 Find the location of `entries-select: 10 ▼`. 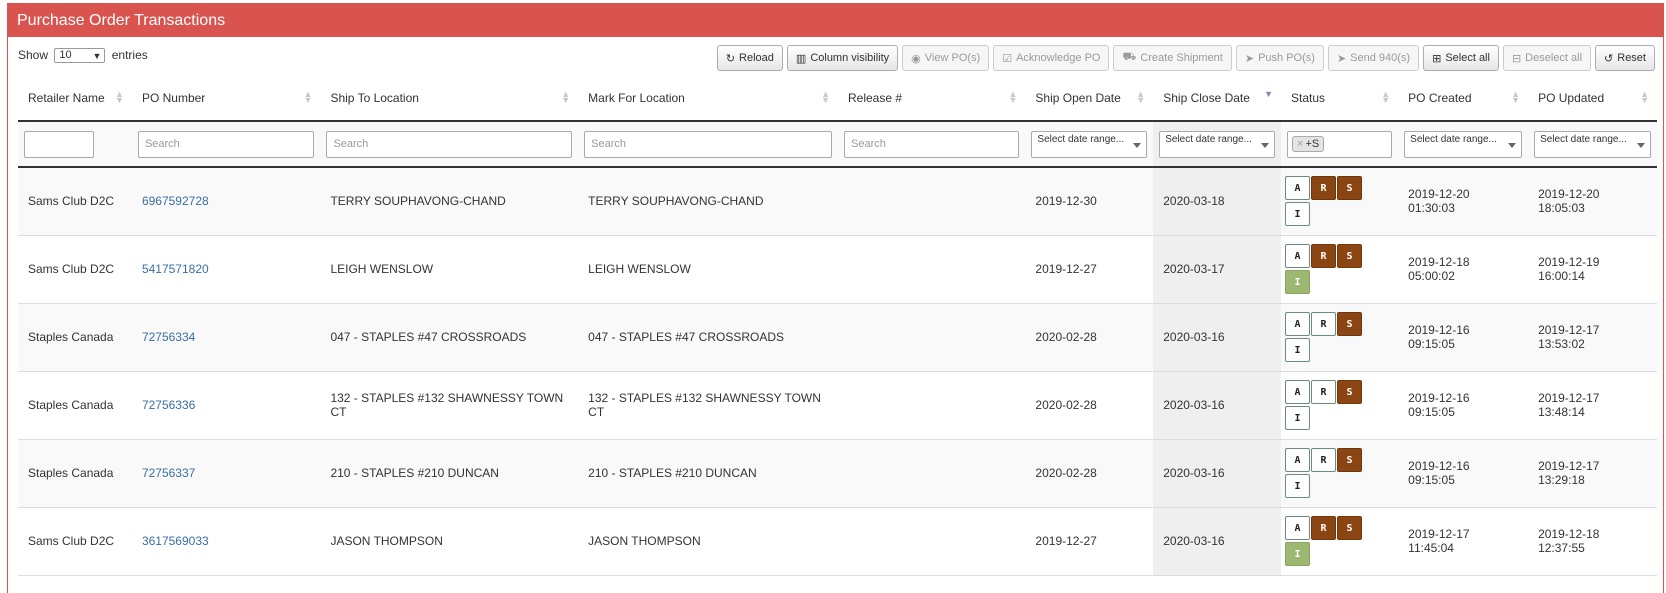

entries-select: 10 ▼ is located at coordinates (80, 56).